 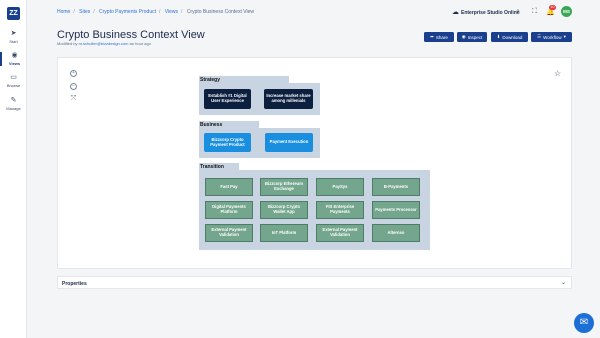 What do you see at coordinates (563, 282) in the screenshot?
I see `chevron-down-icon: ⌄` at bounding box center [563, 282].